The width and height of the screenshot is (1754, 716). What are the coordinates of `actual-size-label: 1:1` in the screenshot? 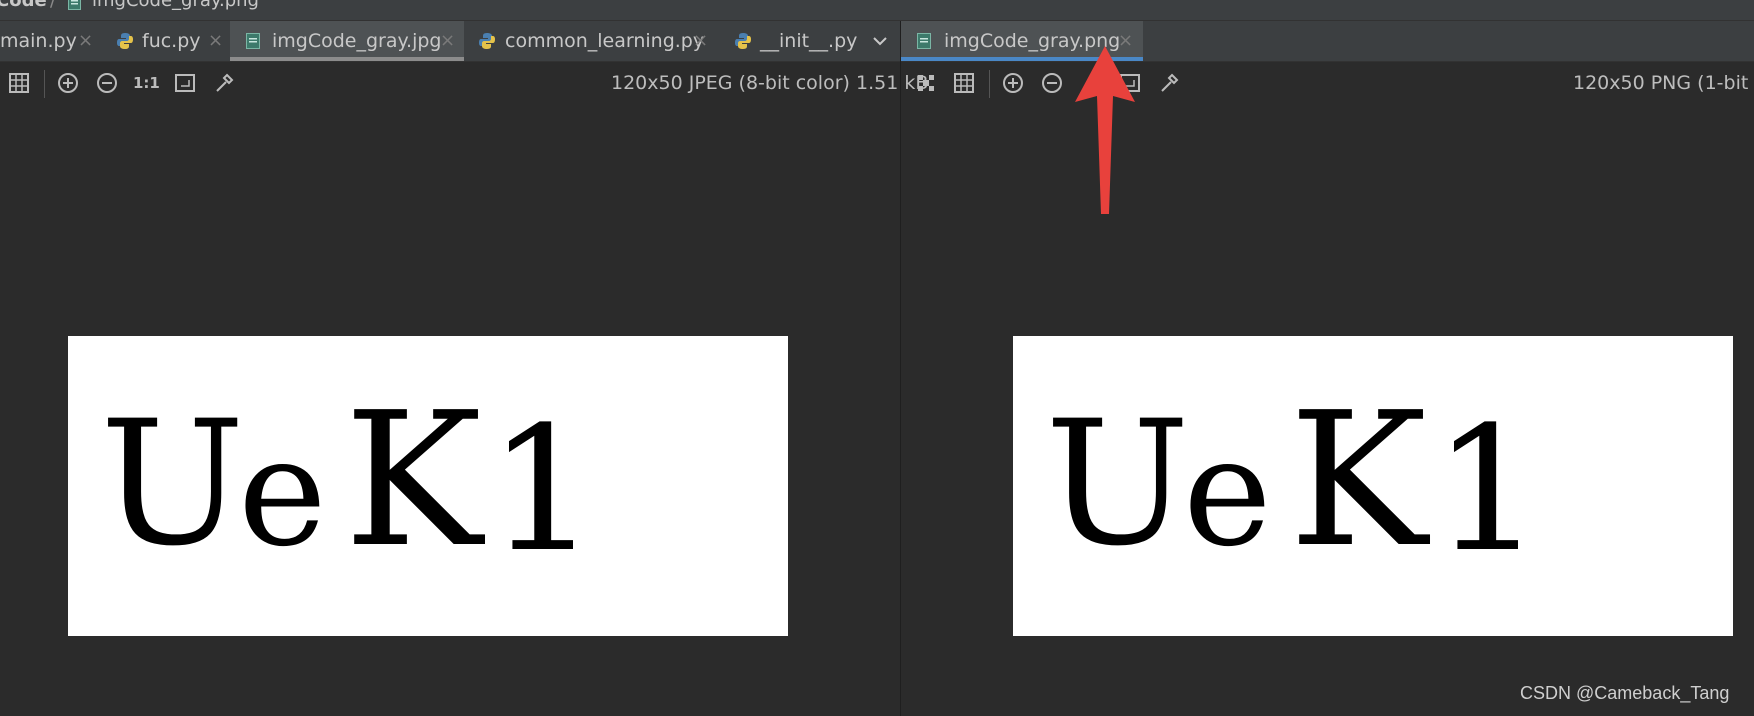 It's located at (146, 83).